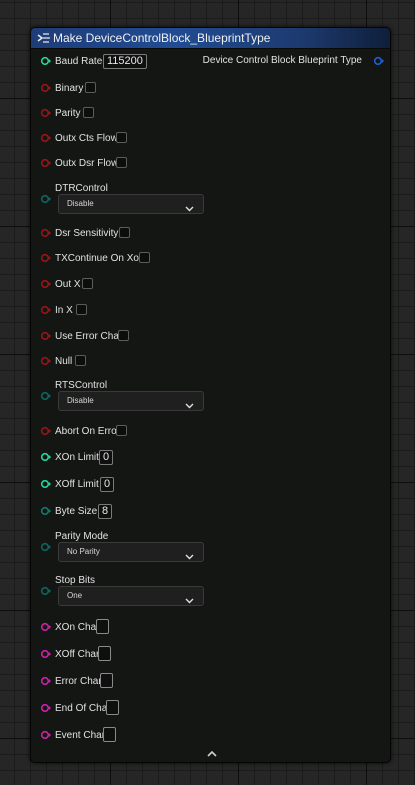 The image size is (415, 785). I want to click on end-of-char-input, so click(112, 707).